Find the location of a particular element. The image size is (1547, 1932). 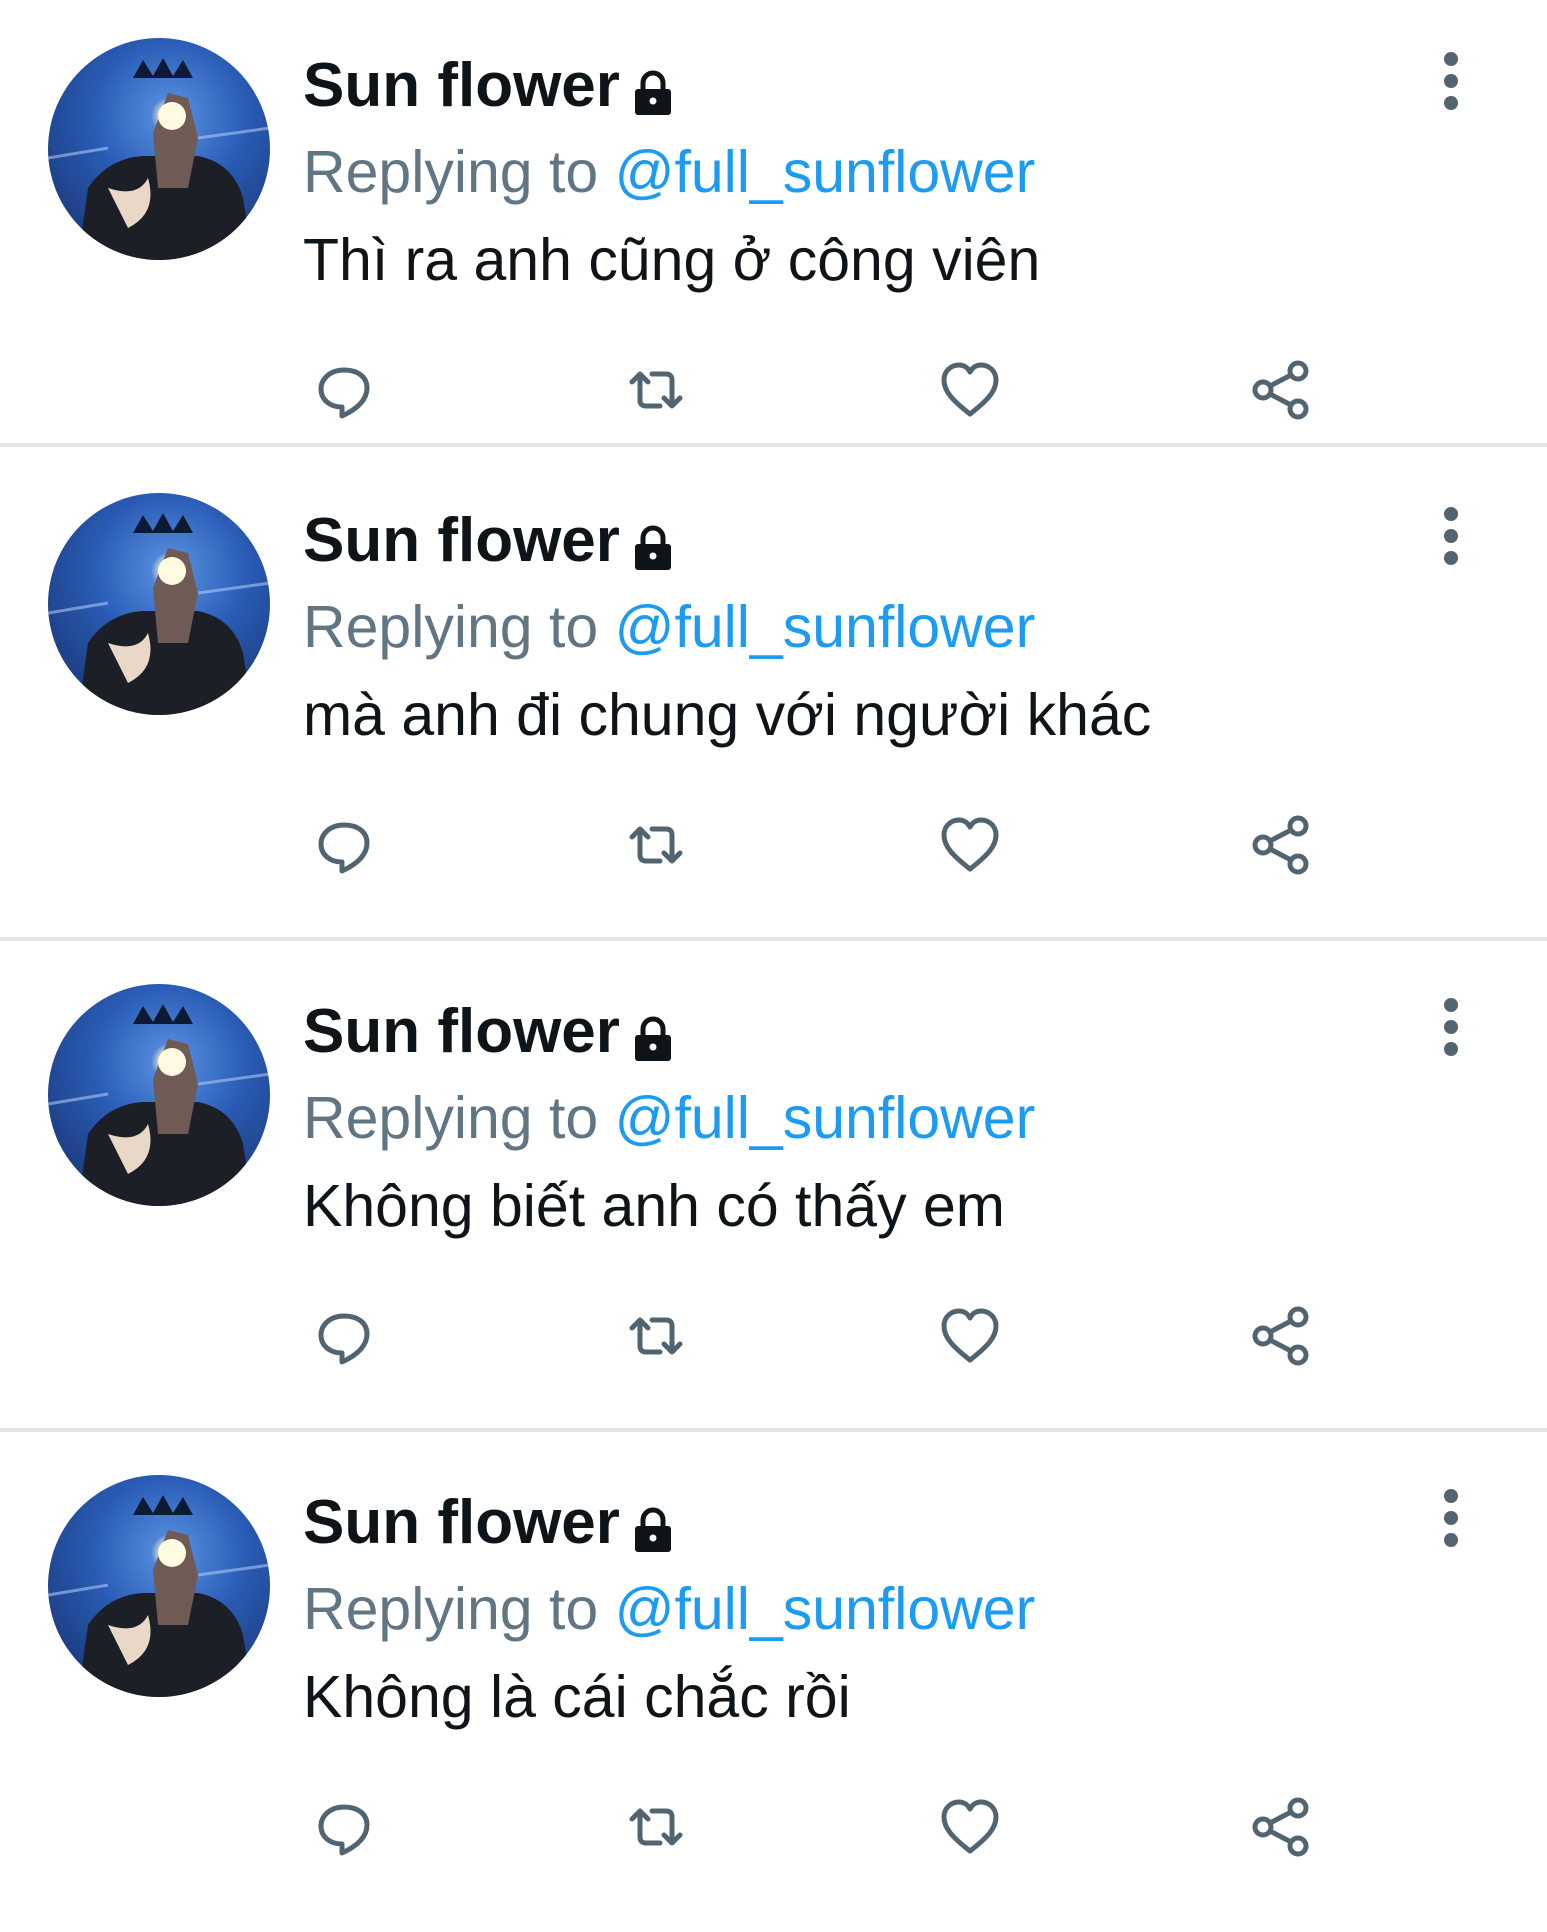

tweet-text: Không là cái chắc rồi is located at coordinates (577, 1697).